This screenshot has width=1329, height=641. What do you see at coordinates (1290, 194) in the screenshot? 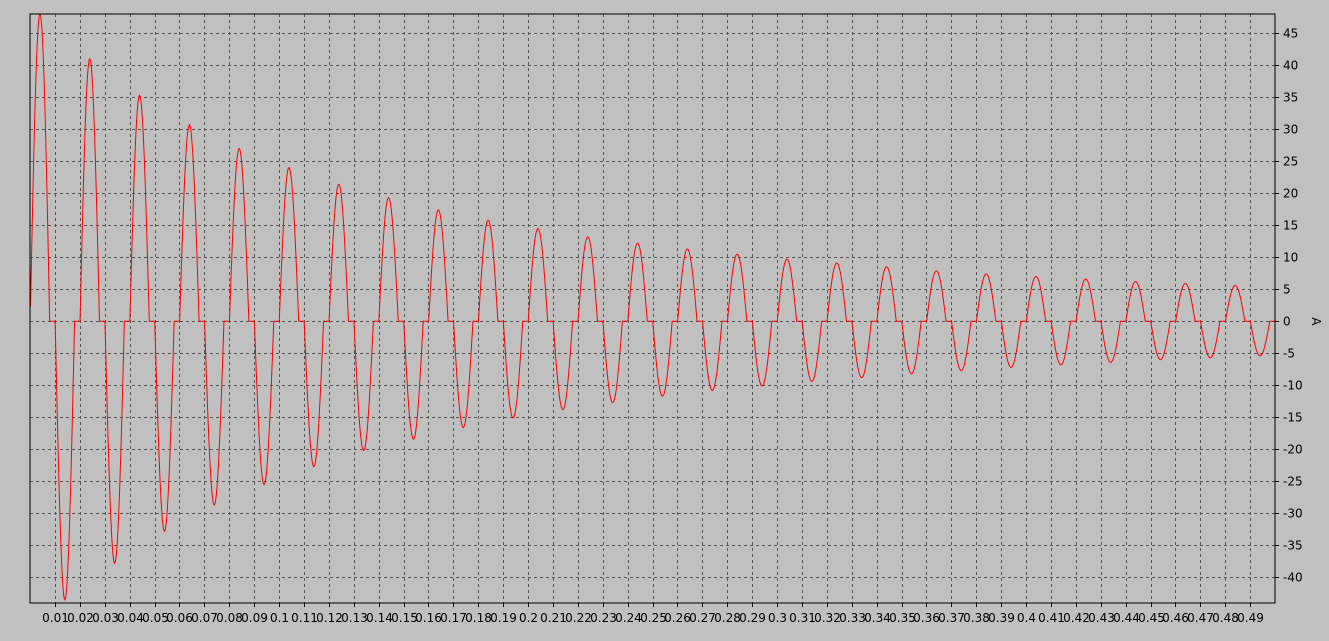
I see `y-tick-label: 20` at bounding box center [1290, 194].